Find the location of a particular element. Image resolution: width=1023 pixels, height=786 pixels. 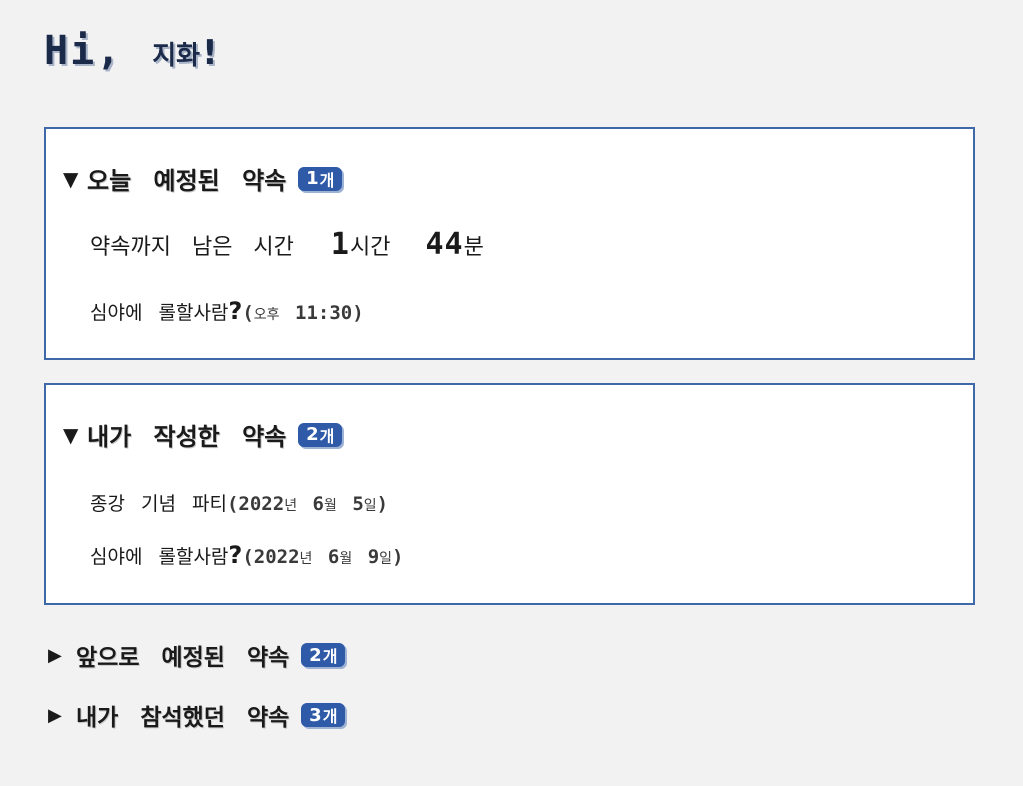

my-appointments-title: 내가 작성한 약속 is located at coordinates (187, 437).